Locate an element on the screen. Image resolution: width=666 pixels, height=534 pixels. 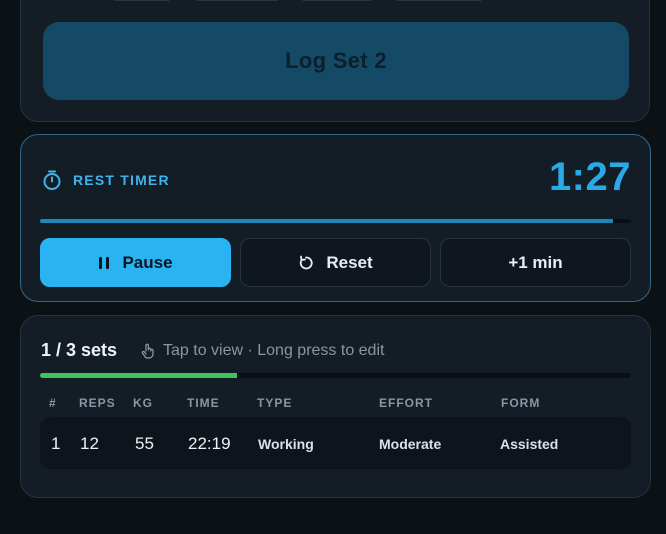
column-header-kg: KG is located at coordinates (143, 403).